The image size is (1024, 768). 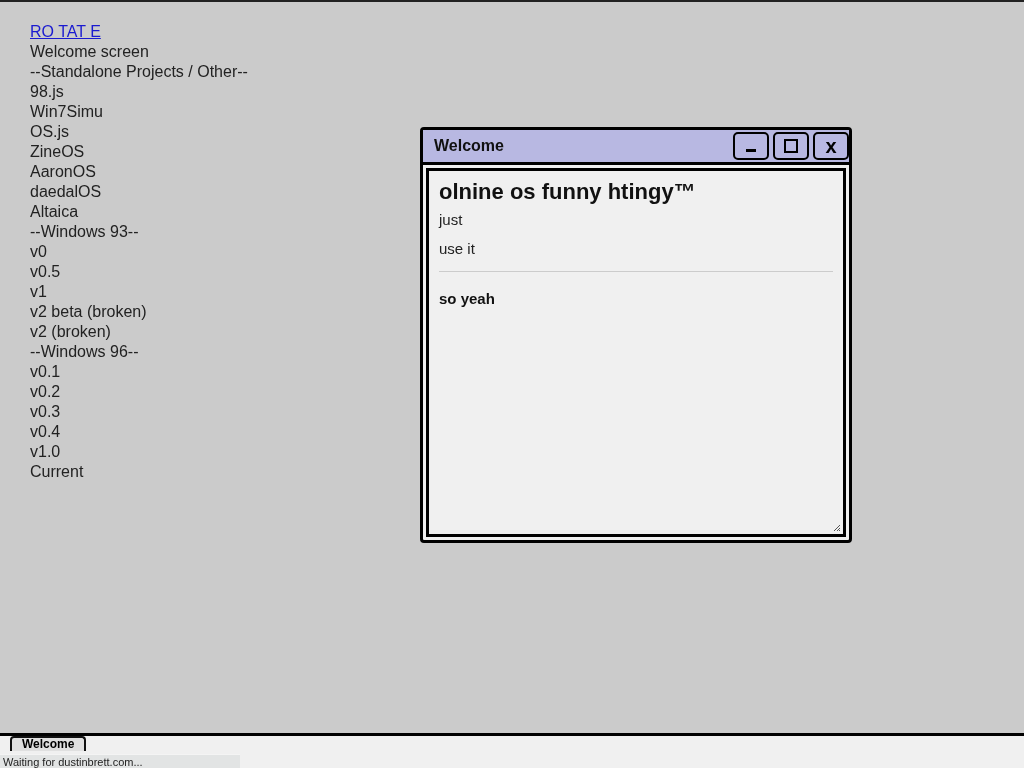 What do you see at coordinates (57, 471) in the screenshot?
I see `menu-item: Current` at bounding box center [57, 471].